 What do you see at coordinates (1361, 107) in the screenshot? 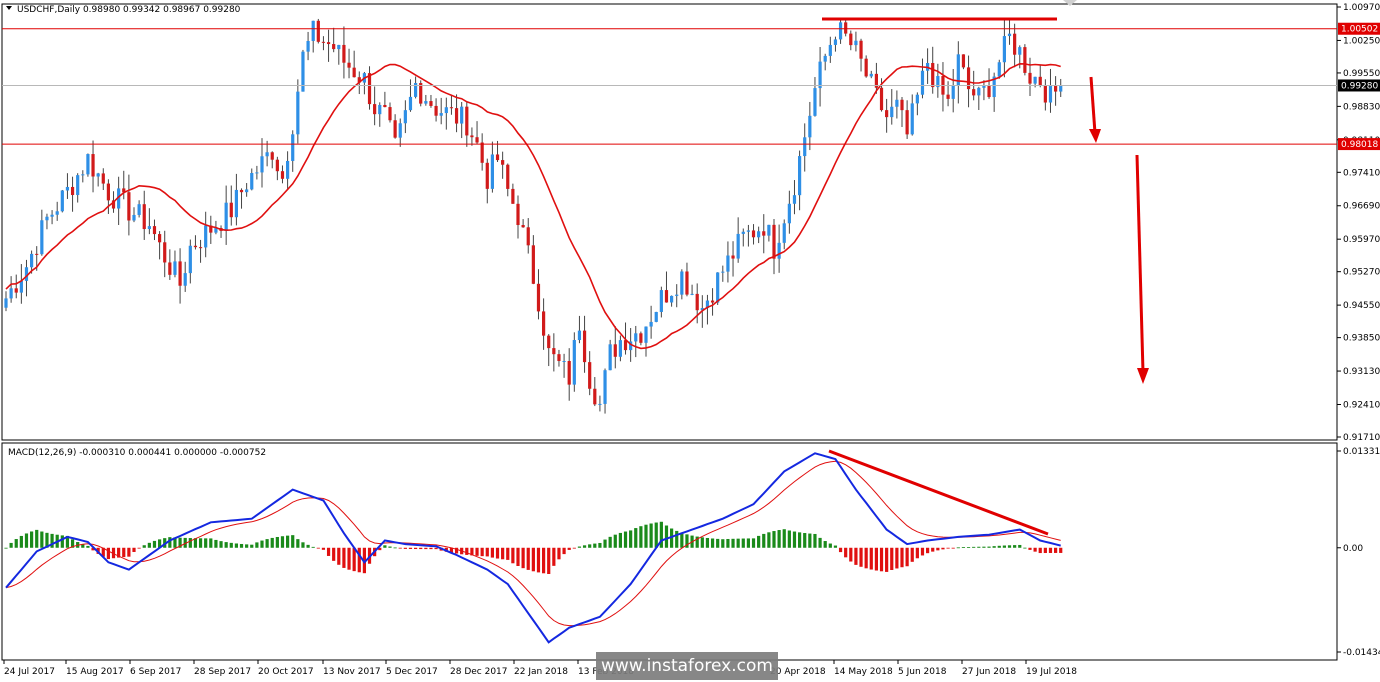
I see `price-tick-label: 0.98830` at bounding box center [1361, 107].